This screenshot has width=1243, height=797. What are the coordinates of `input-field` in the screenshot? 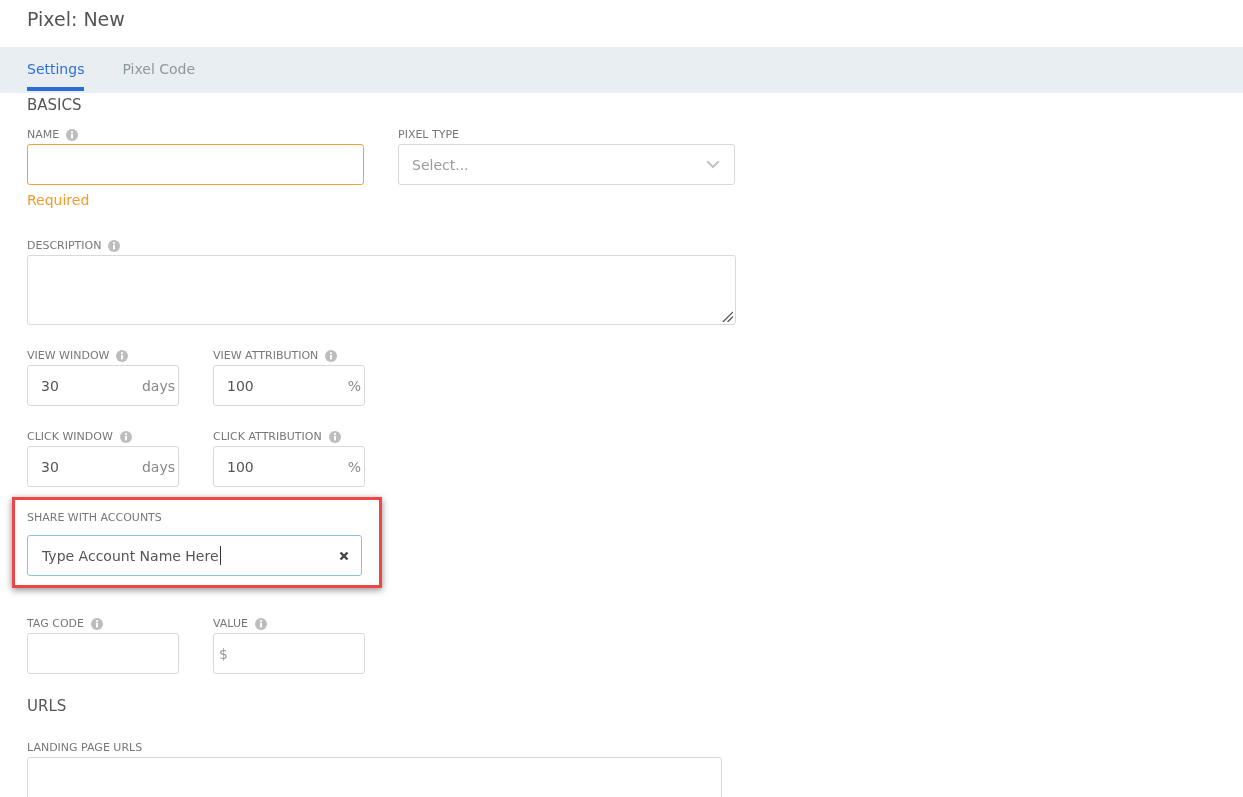 It's located at (103, 653).